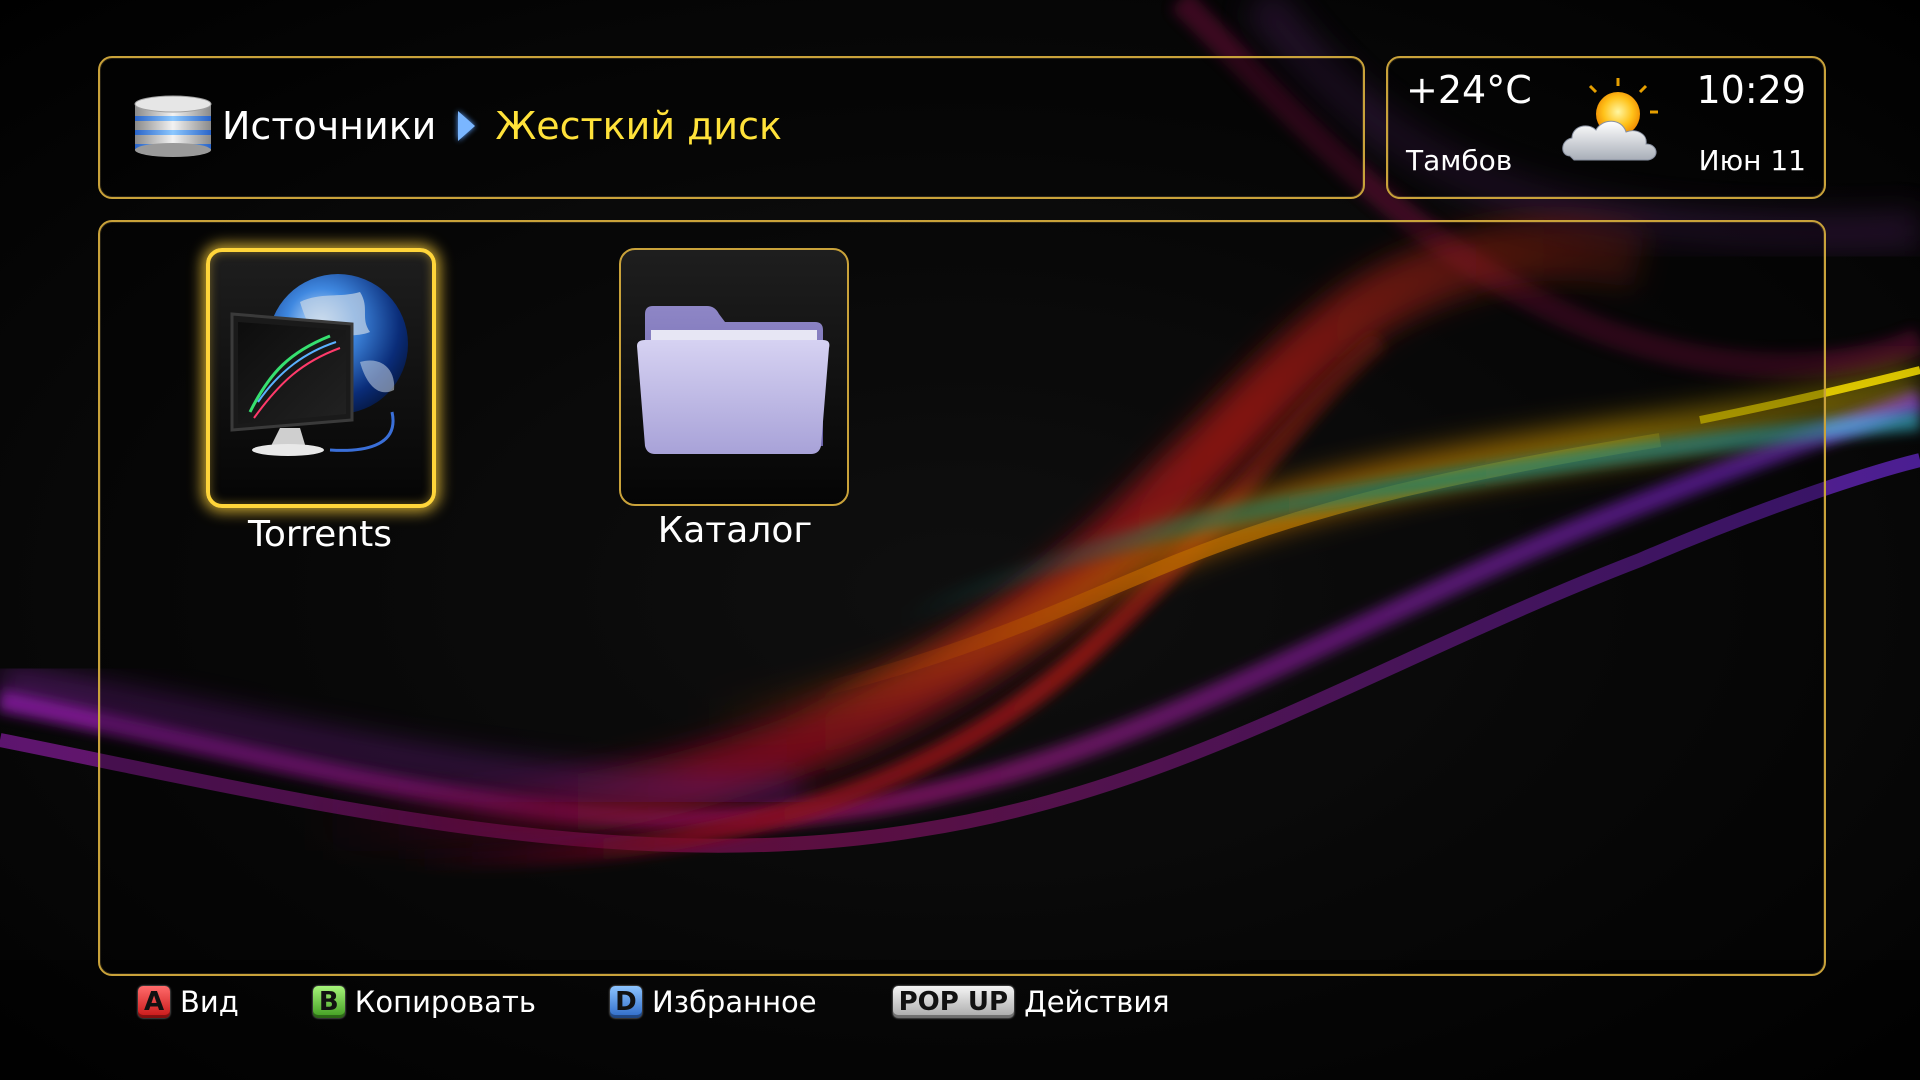 The image size is (1920, 1080). Describe the element at coordinates (638, 126) in the screenshot. I see `breadcrumb-current: Жесткий диск` at that location.